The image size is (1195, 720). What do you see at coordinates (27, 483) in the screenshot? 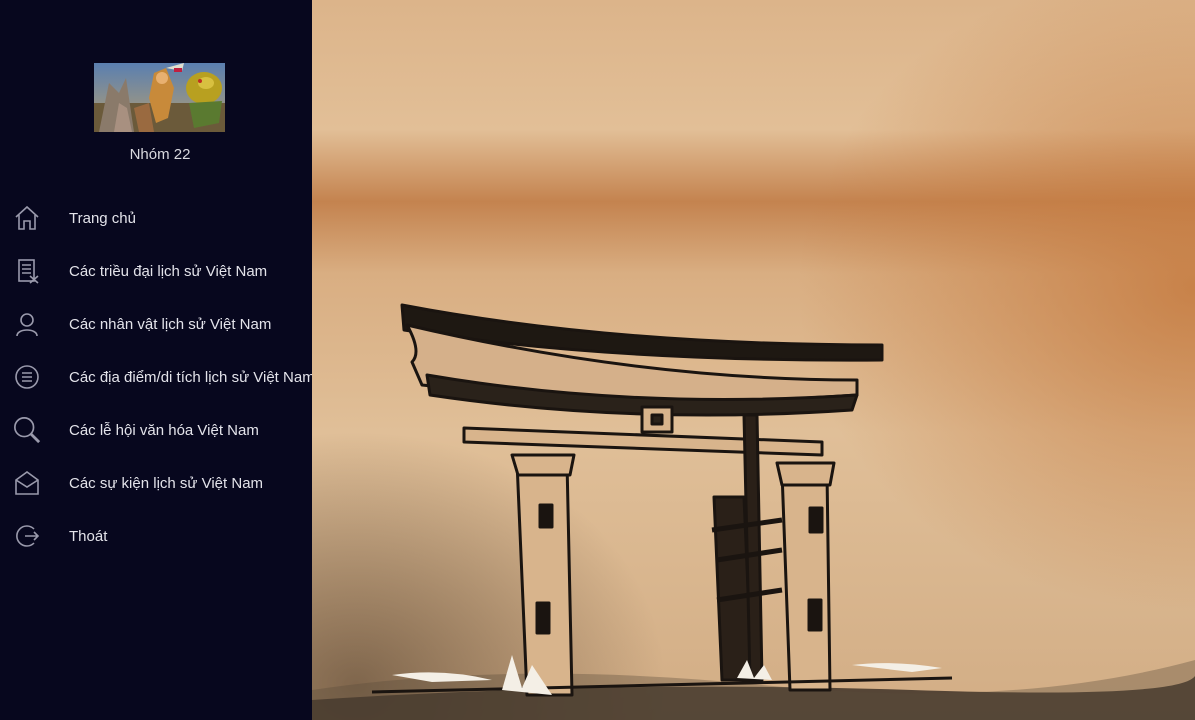
I see `mail-icon` at bounding box center [27, 483].